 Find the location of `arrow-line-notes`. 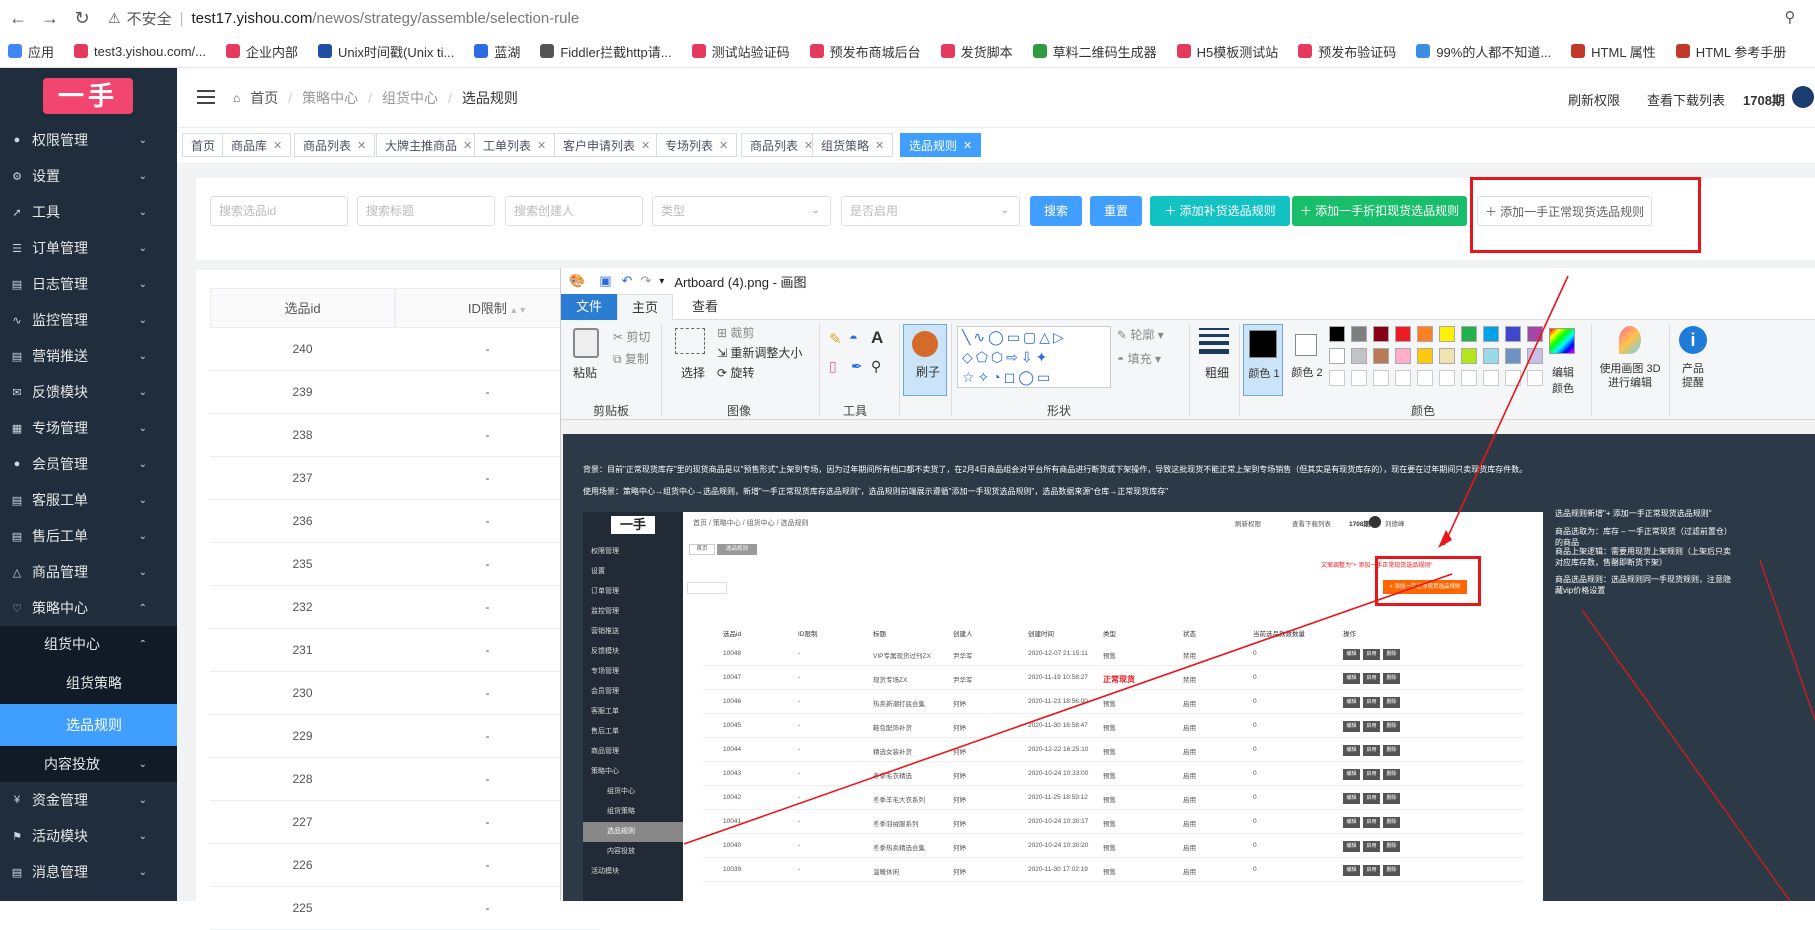

arrow-line-notes is located at coordinates (1686, 755).